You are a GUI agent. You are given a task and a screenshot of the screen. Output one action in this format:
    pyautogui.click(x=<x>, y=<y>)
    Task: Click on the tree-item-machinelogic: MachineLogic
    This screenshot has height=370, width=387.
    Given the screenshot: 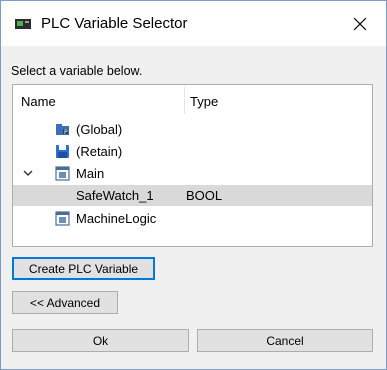 What is the action you would take?
    pyautogui.click(x=192, y=218)
    